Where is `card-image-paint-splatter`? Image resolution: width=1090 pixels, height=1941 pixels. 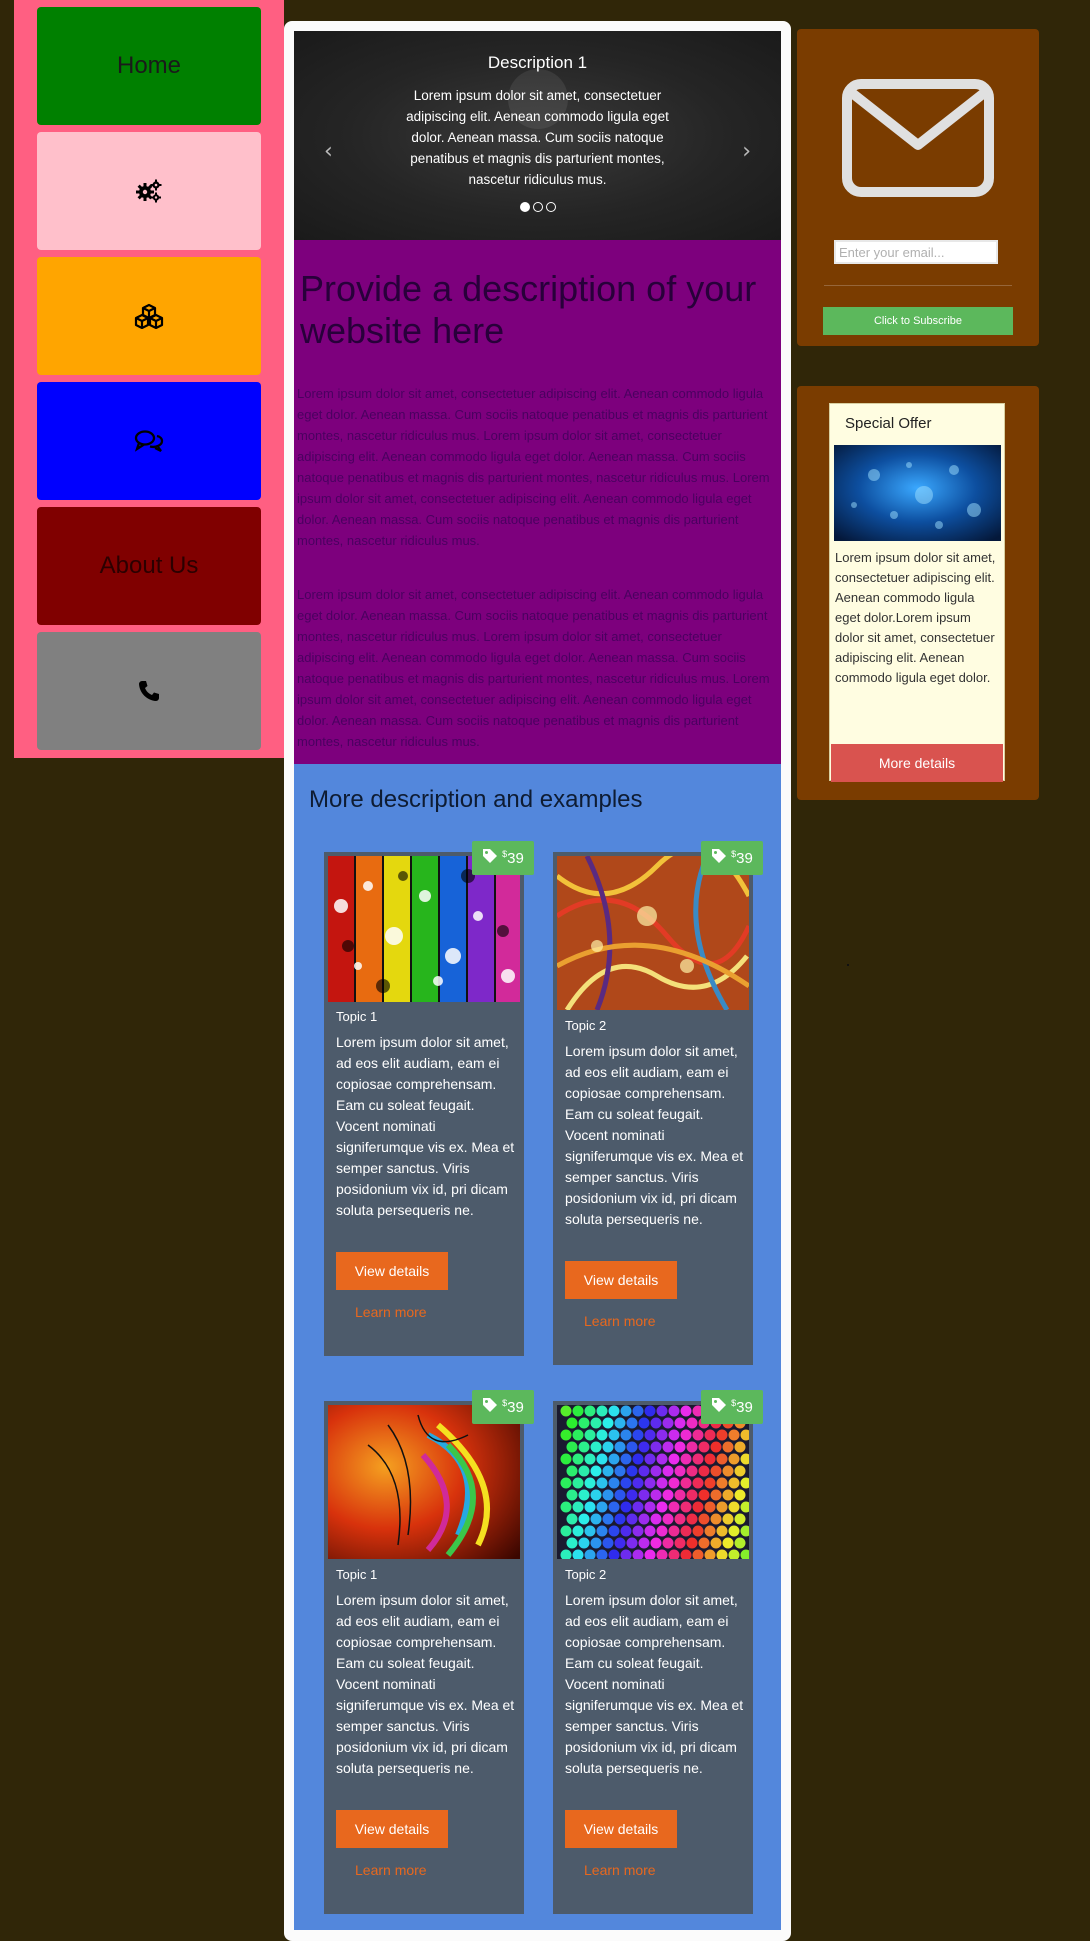
card-image-paint-splatter is located at coordinates (424, 929).